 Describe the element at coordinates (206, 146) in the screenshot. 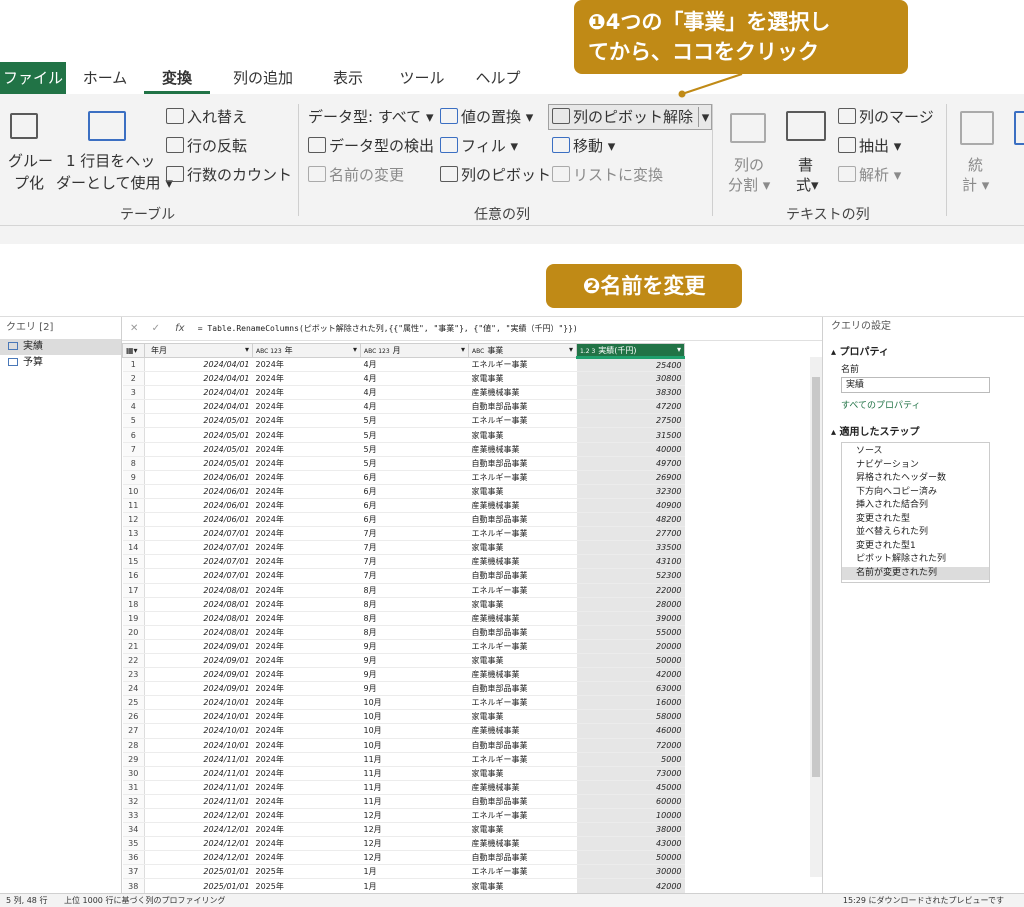

I see `reverse-rows-button: 行の反転` at that location.